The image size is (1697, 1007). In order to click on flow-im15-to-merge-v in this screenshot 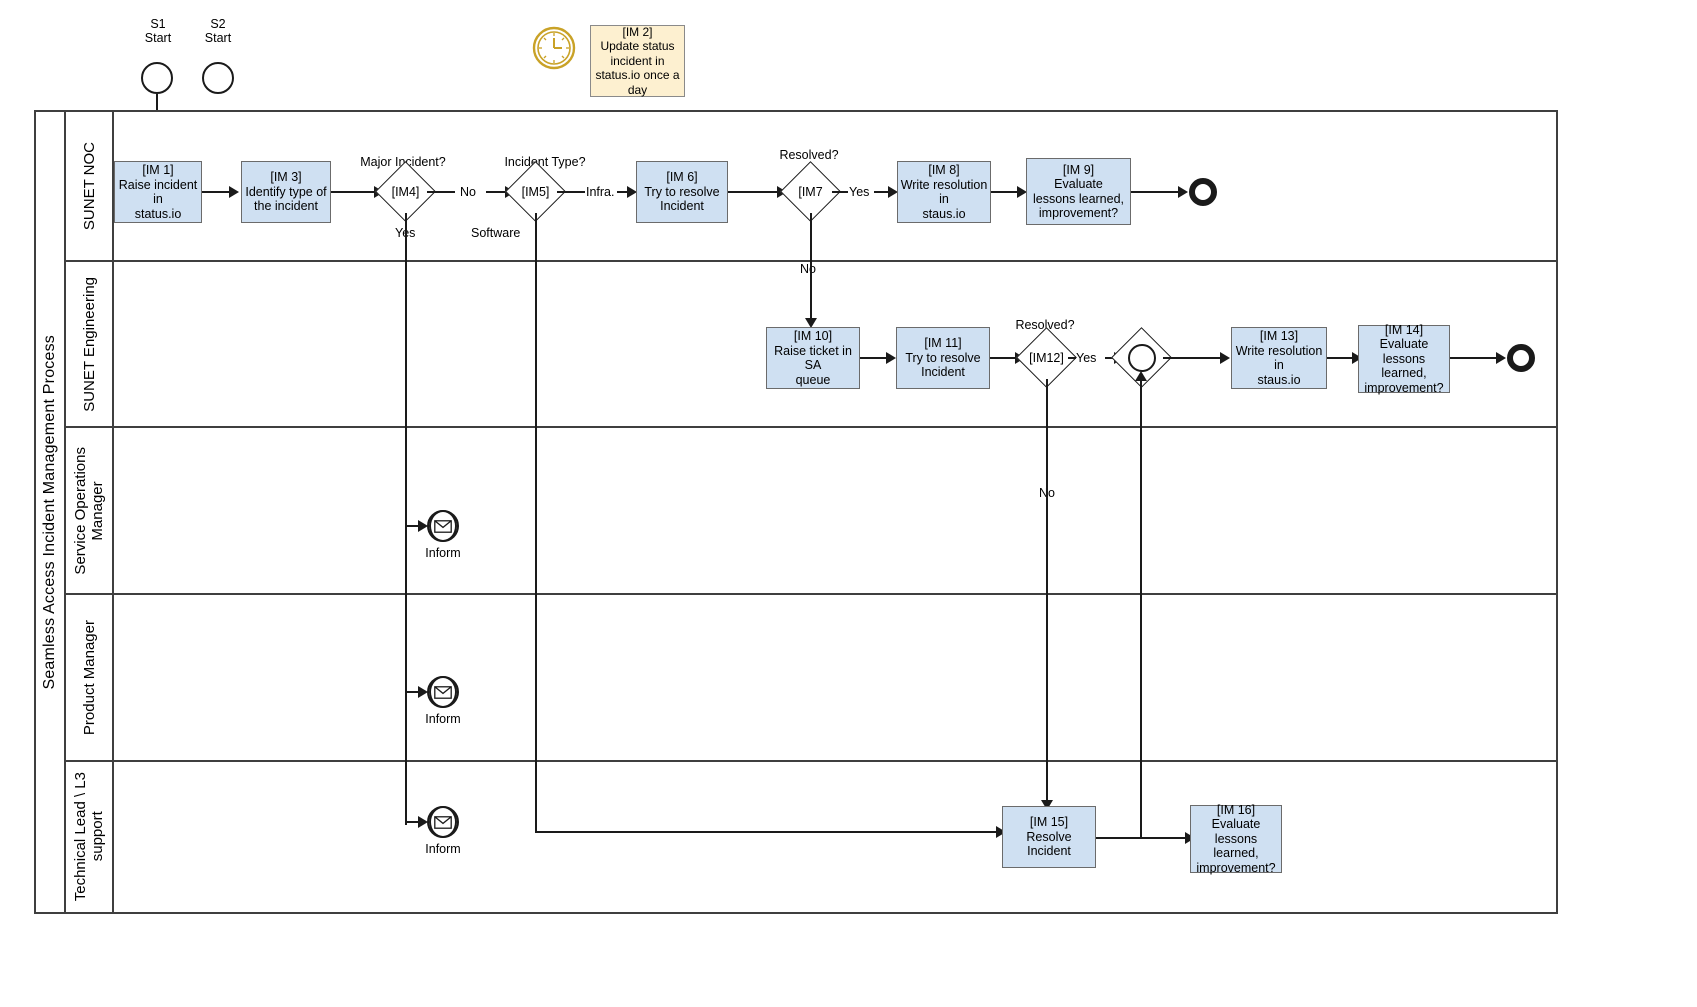, I will do `click(1141, 608)`.